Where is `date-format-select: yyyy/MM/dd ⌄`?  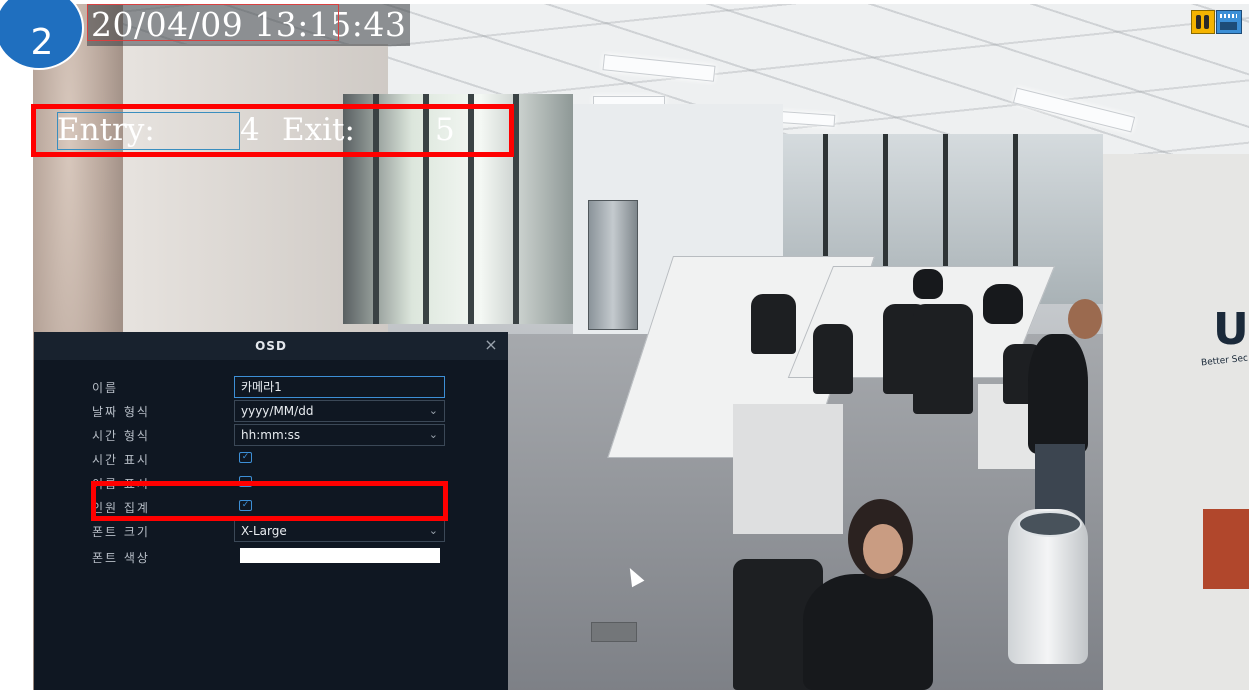
date-format-select: yyyy/MM/dd ⌄ is located at coordinates (339, 411).